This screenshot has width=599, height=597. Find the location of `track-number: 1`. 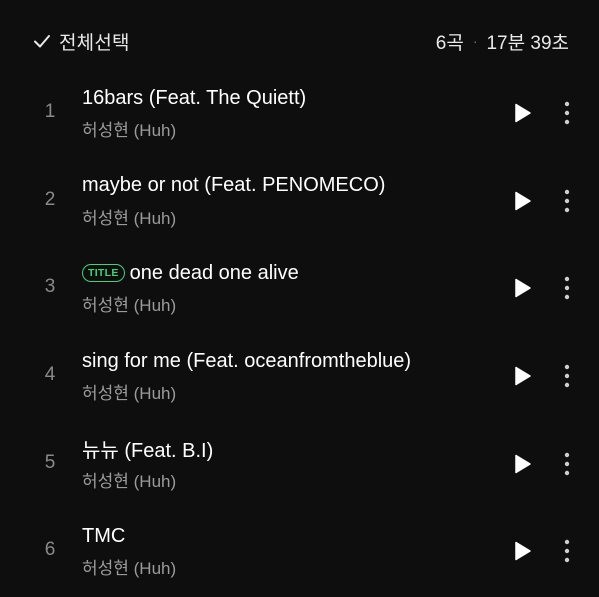

track-number: 1 is located at coordinates (50, 111).